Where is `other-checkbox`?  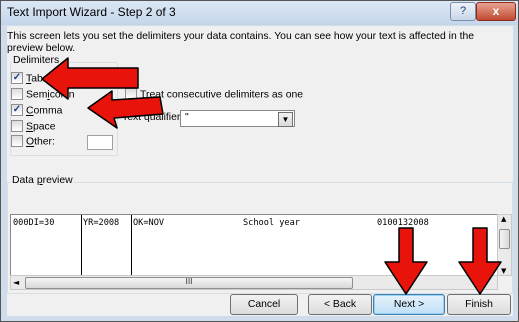 other-checkbox is located at coordinates (17, 141).